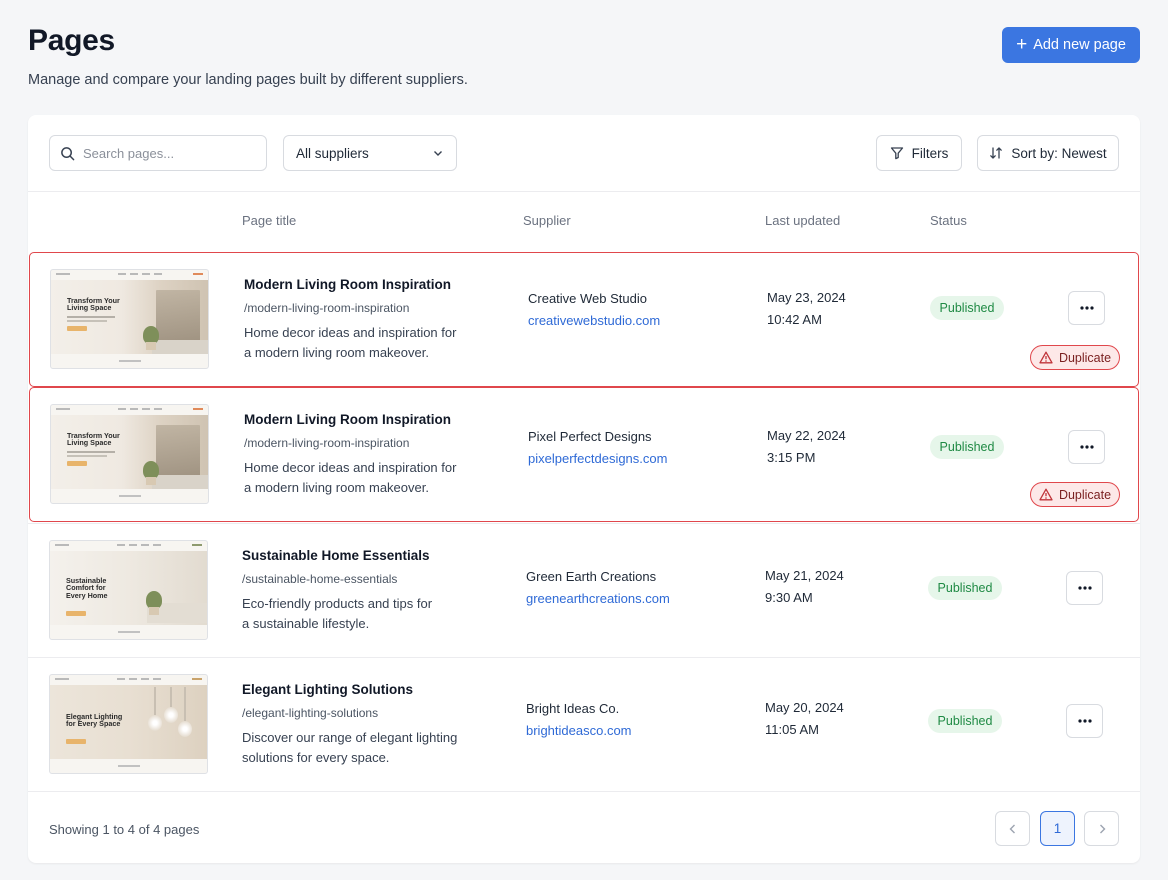  Describe the element at coordinates (547, 220) in the screenshot. I see `column-header-supplier: Supplier` at that location.